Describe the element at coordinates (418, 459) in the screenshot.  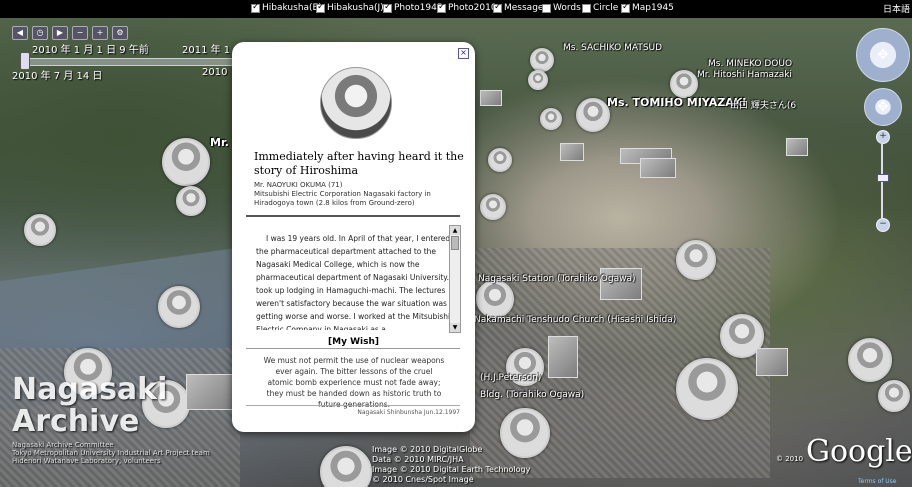
I see `credit-line: Data © 2010 MIRC/JHA` at that location.